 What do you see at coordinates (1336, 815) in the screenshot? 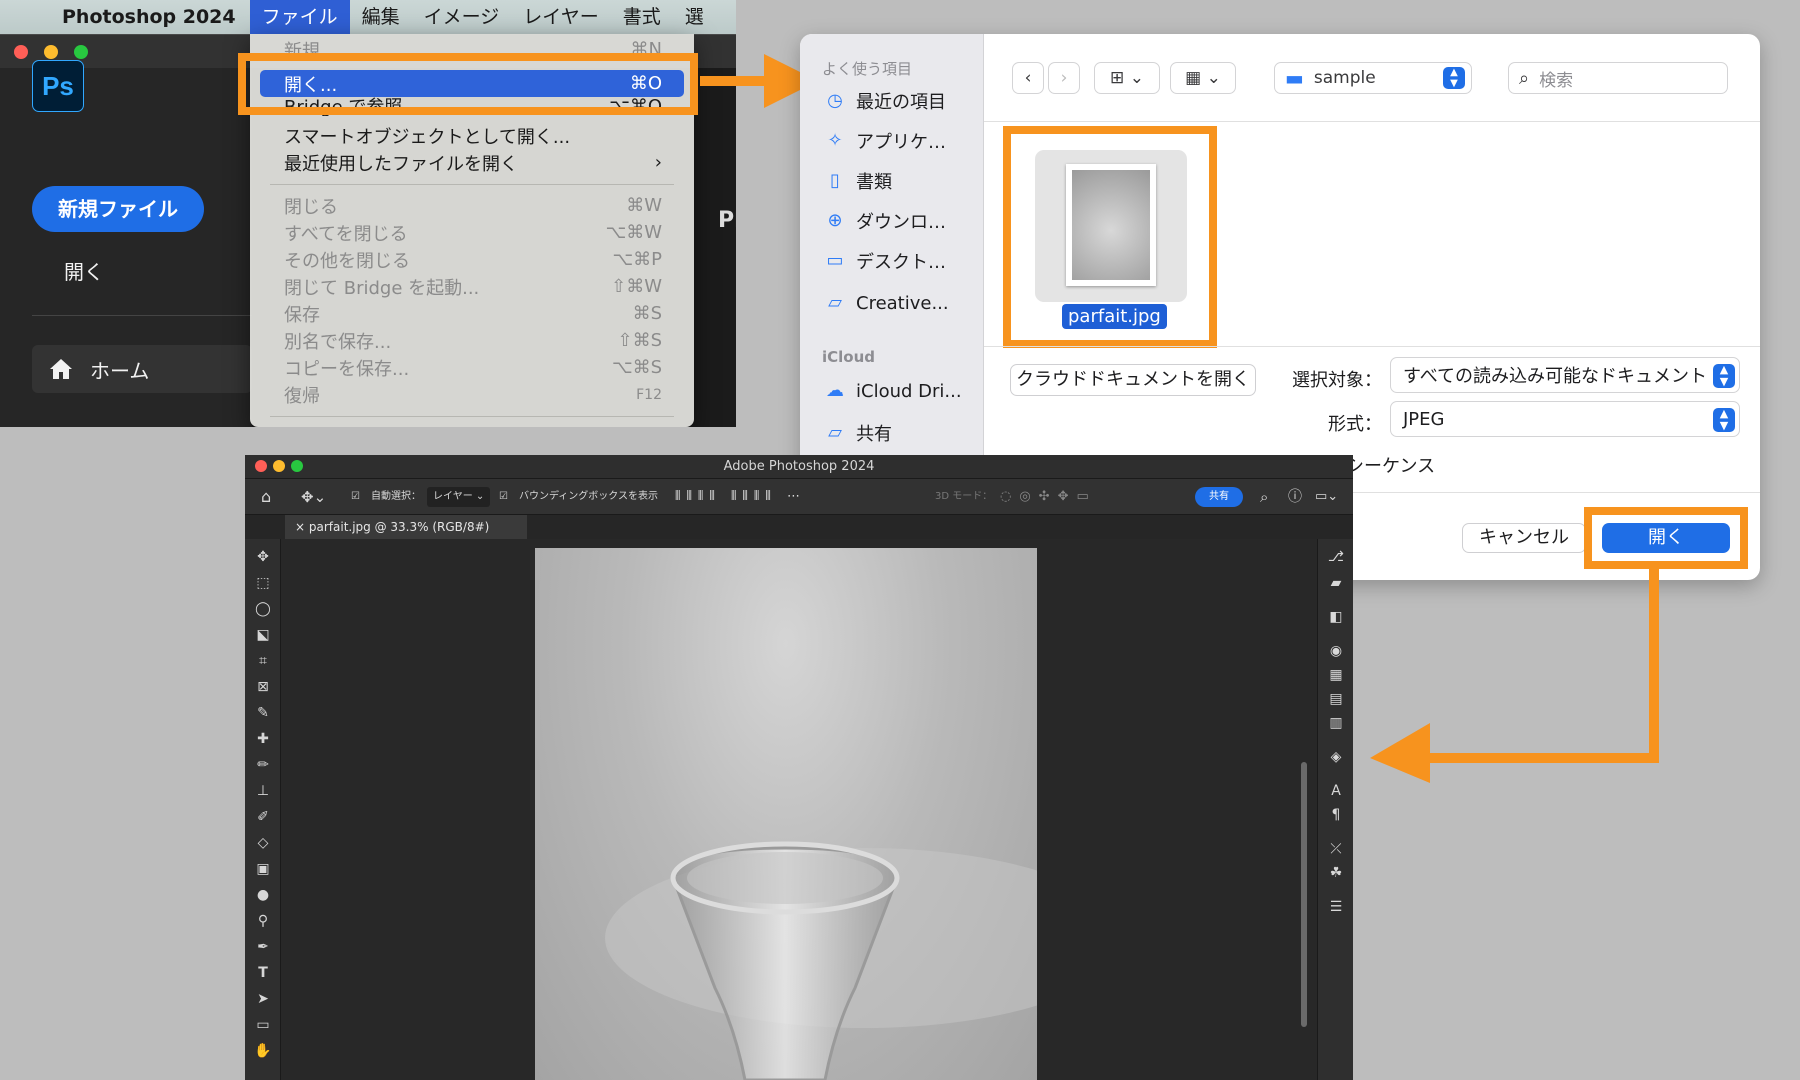
I see `paragraph-icon: ¶` at bounding box center [1336, 815].